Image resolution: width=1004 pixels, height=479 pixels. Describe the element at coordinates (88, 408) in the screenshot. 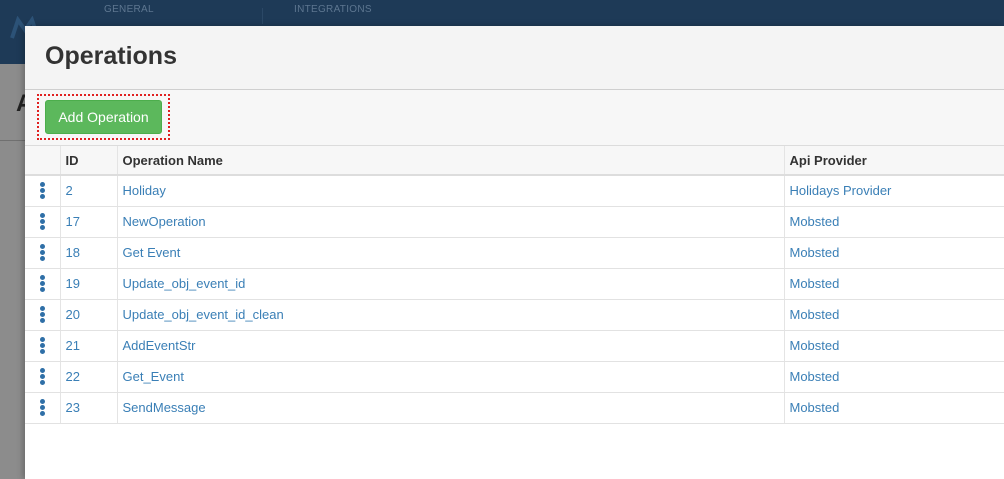

I see `operation-id: 23` at that location.